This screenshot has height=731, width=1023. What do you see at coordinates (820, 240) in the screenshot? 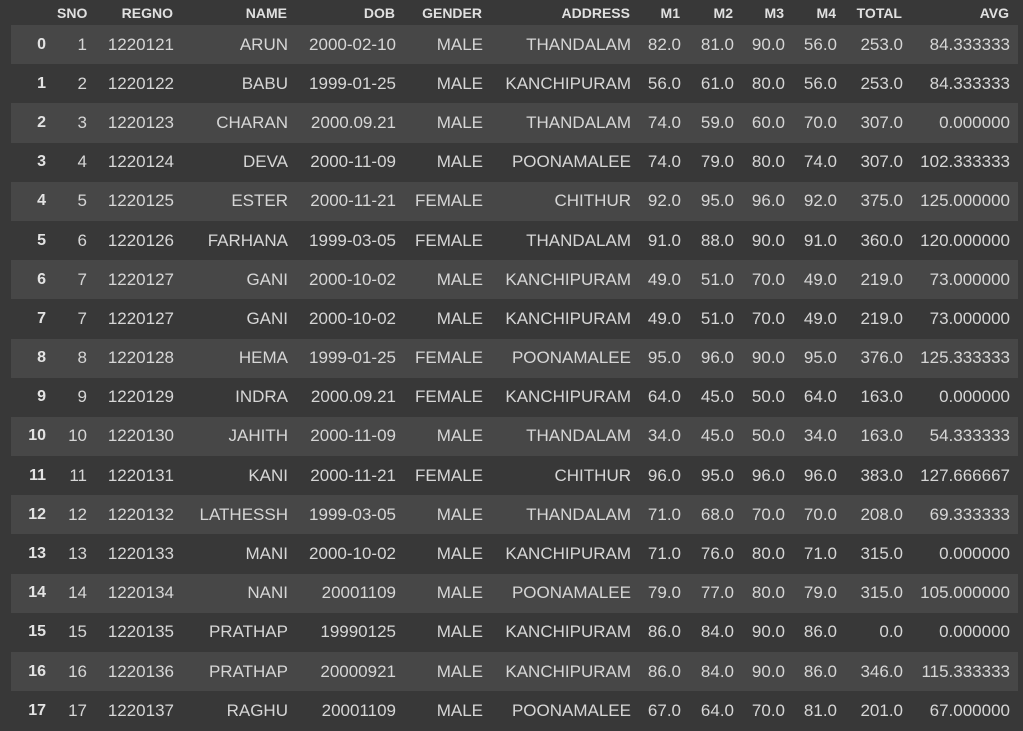
I see `cell-m4: 91.0` at bounding box center [820, 240].